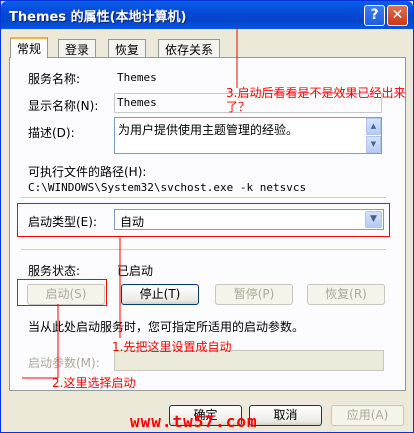  Describe the element at coordinates (62, 292) in the screenshot. I see `annotation-box-start-button` at that location.